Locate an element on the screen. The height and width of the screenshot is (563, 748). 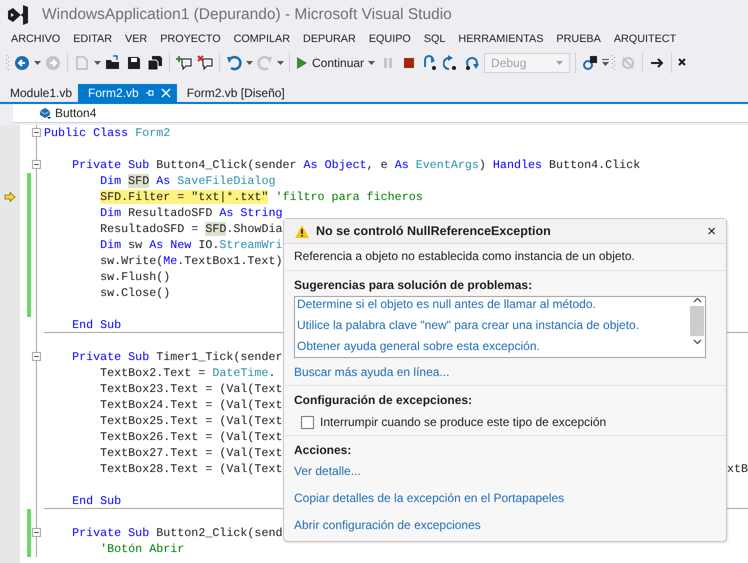
remove-comment-icon is located at coordinates (205, 63).